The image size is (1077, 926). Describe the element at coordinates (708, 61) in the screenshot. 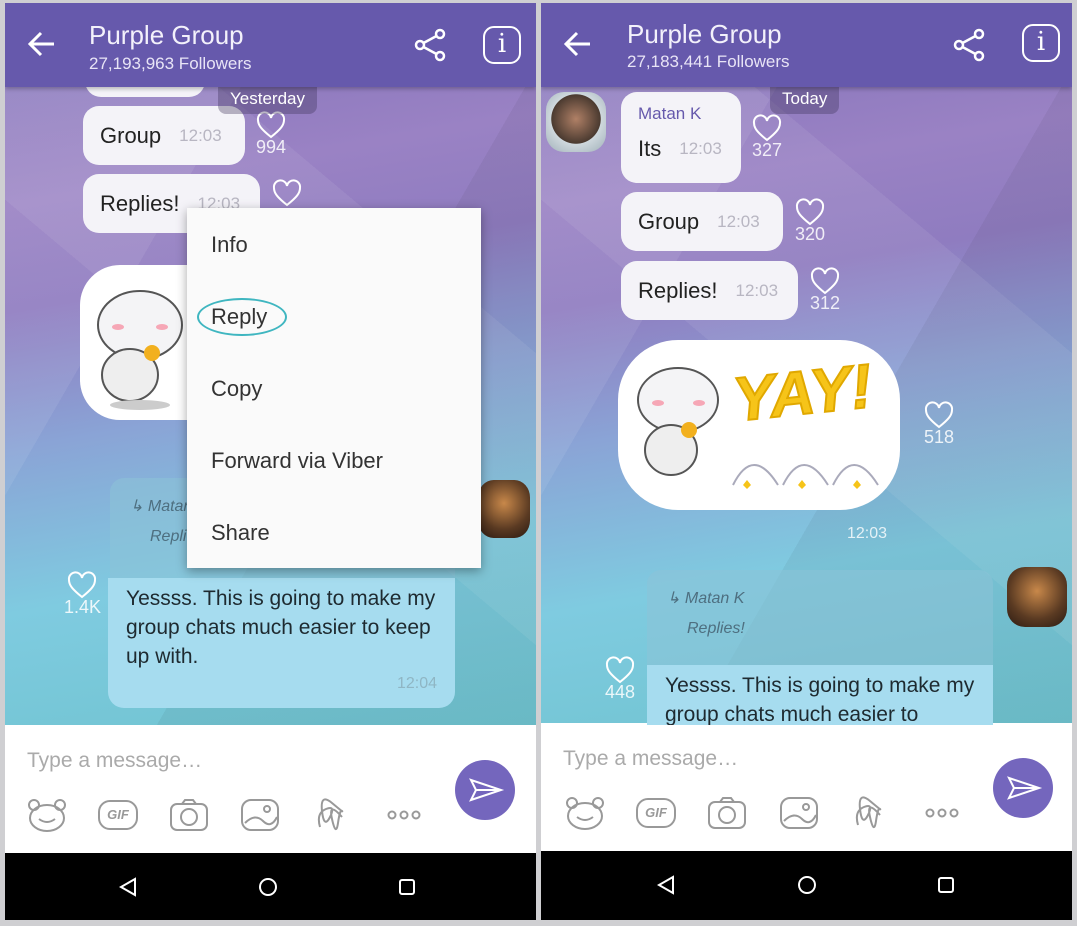

I see `followers-count: 27,183,441 Followers` at that location.